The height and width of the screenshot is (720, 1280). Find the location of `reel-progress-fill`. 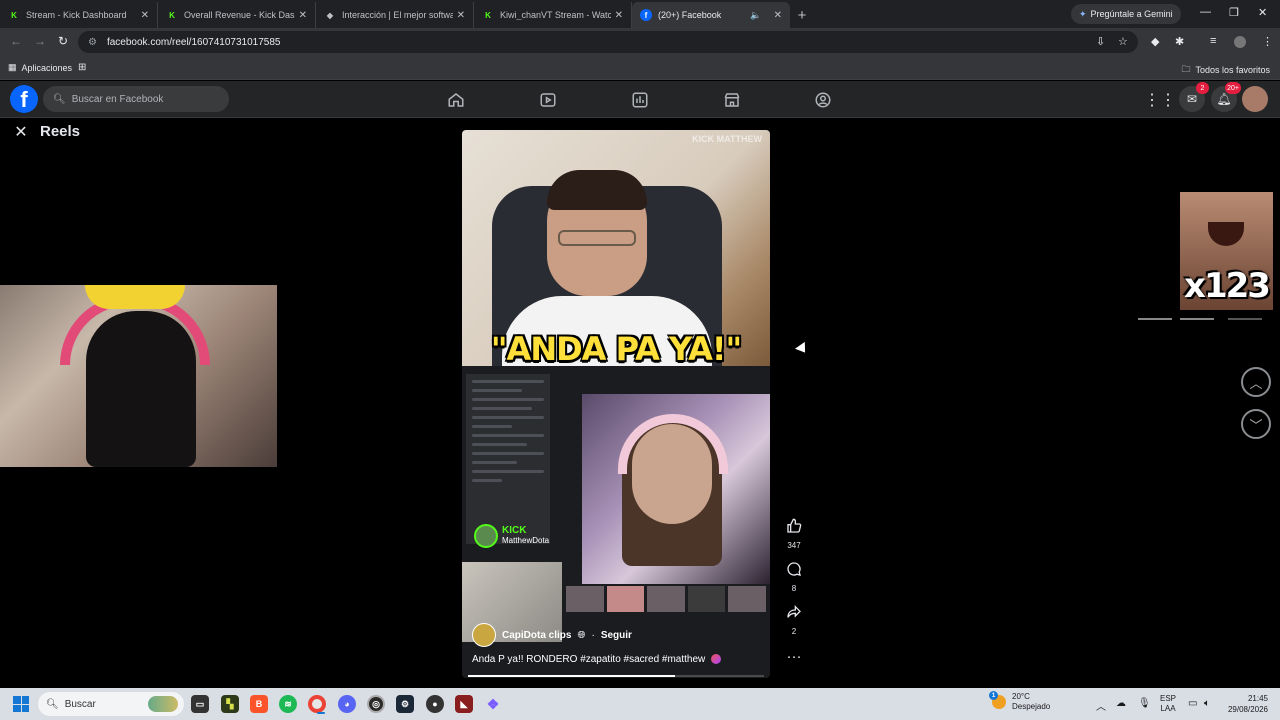

reel-progress-fill is located at coordinates (572, 676).